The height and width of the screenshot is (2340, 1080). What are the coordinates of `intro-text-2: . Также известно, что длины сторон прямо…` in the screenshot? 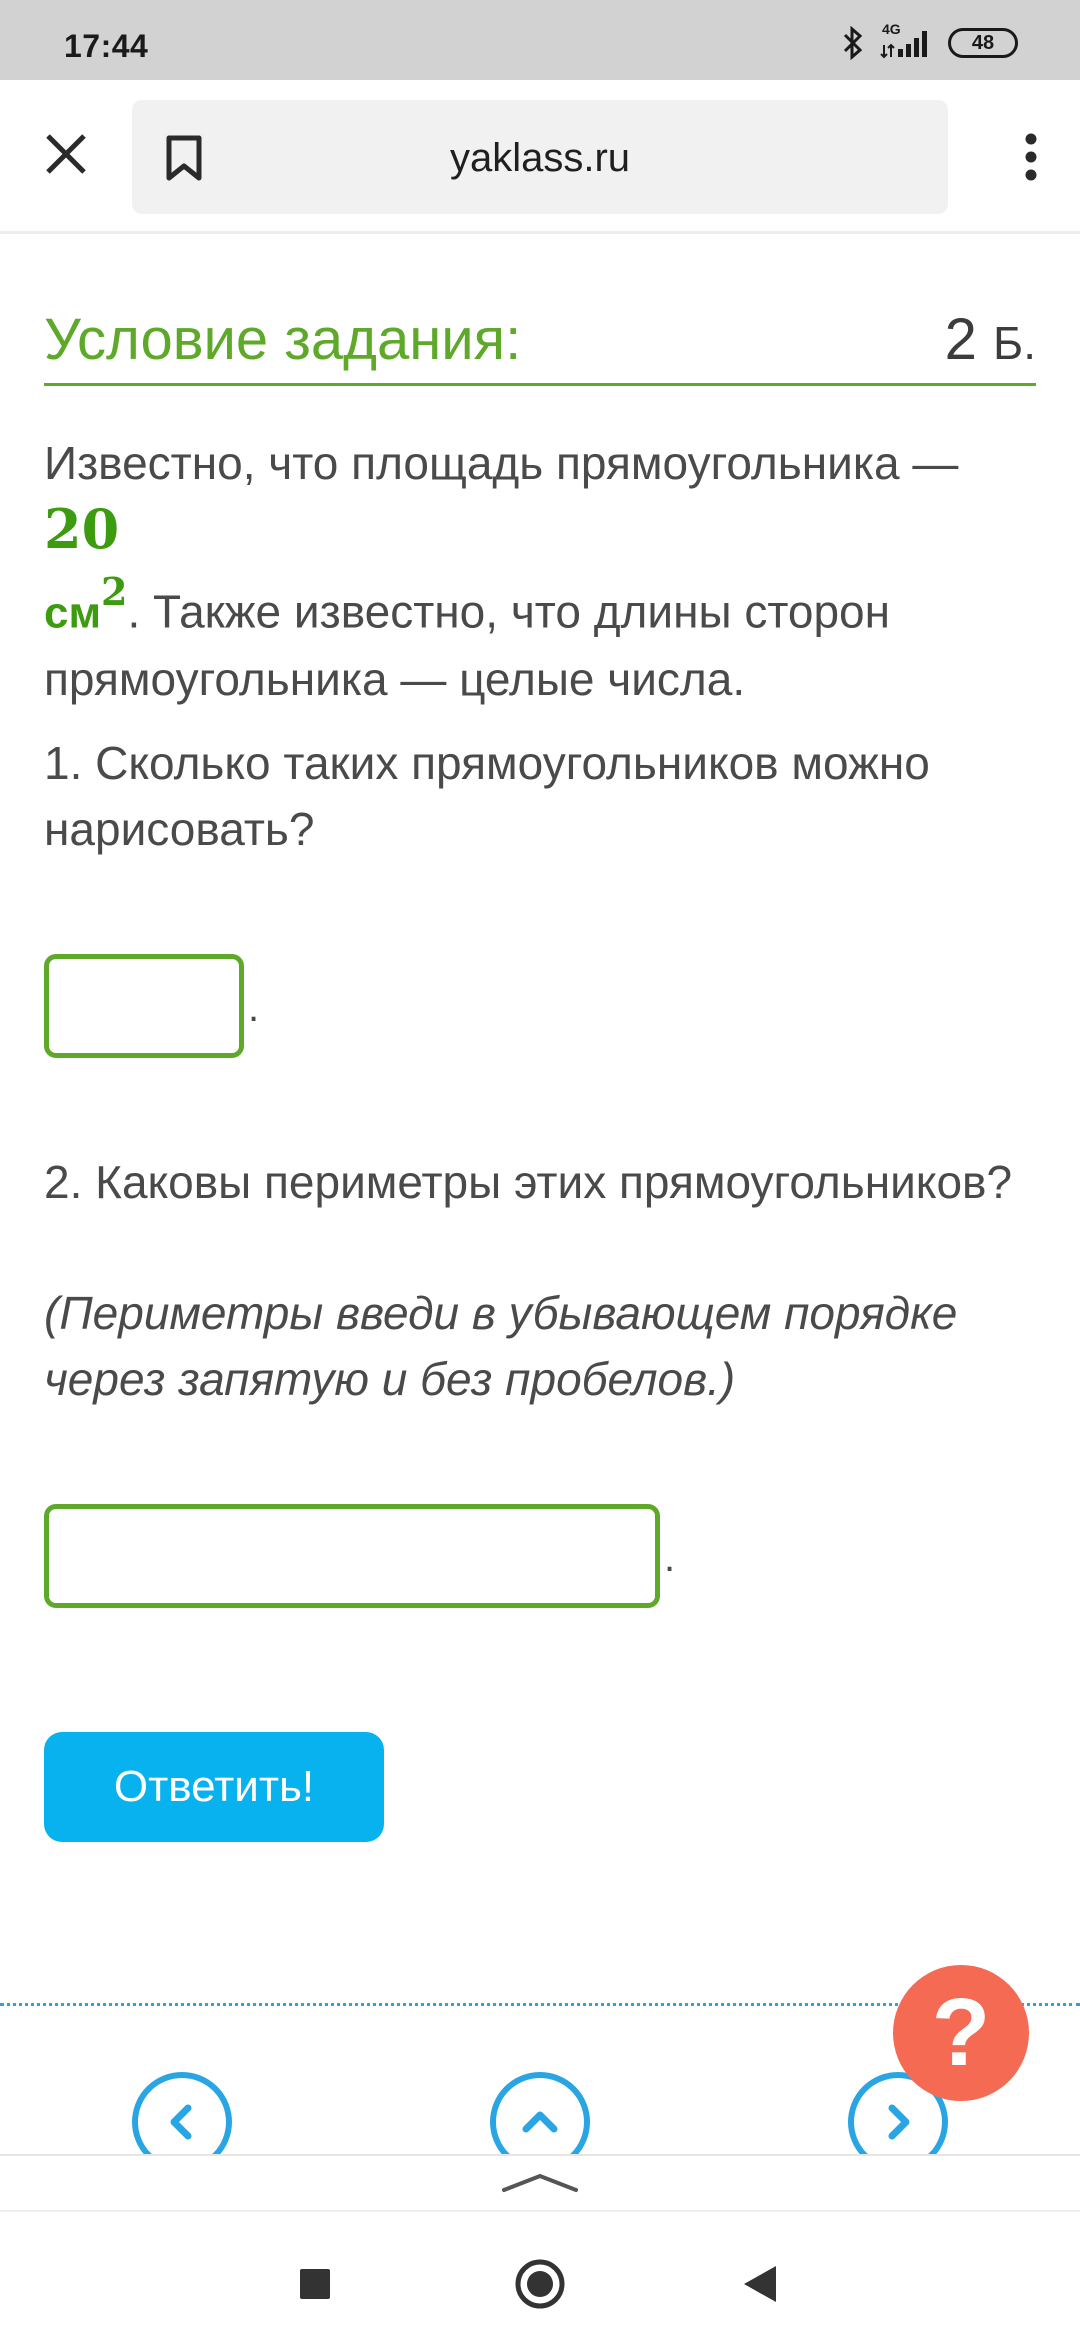 It's located at (467, 645).